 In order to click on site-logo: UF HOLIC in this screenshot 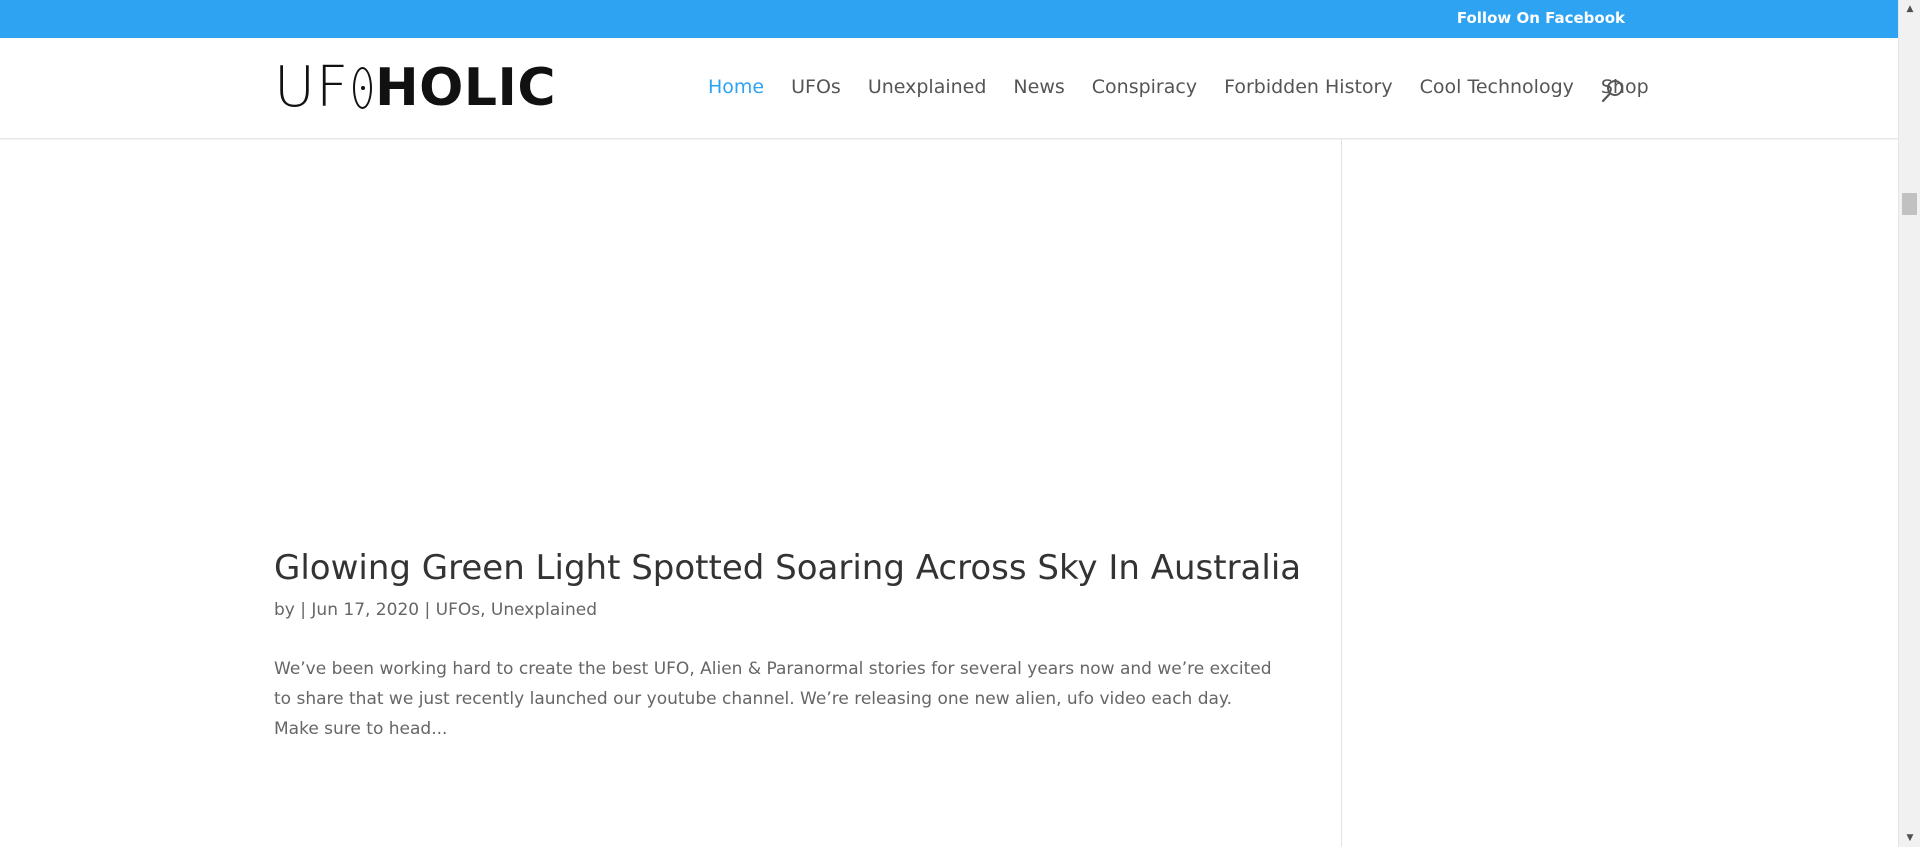, I will do `click(415, 87)`.